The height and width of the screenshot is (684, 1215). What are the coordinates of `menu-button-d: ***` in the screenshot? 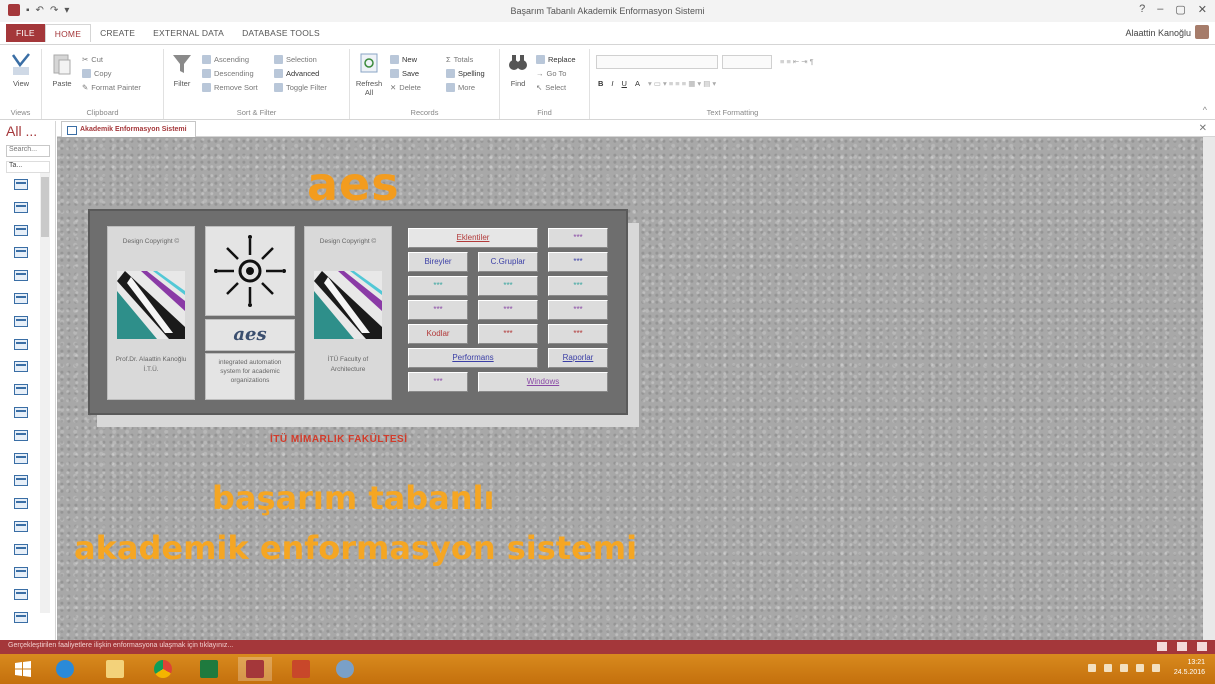 It's located at (438, 310).